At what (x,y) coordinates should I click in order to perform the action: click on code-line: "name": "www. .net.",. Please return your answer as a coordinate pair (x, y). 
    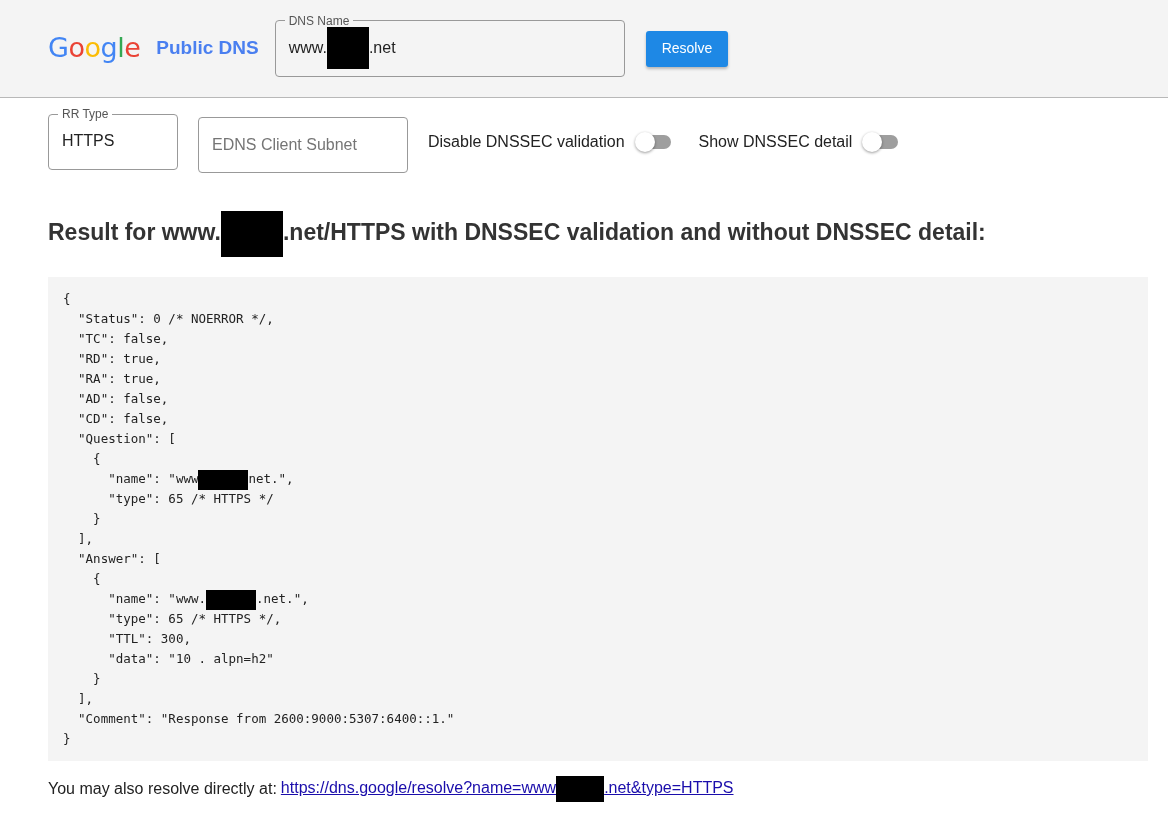
    Looking at the image, I should click on (598, 599).